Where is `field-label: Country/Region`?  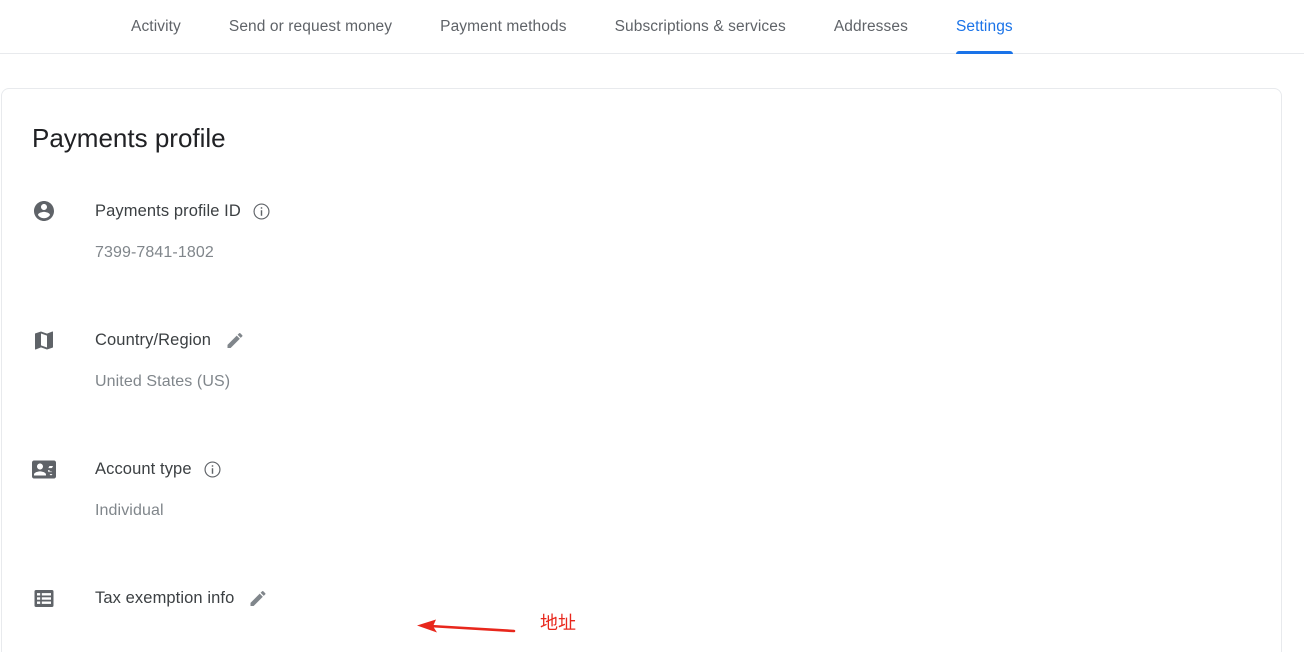
field-label: Country/Region is located at coordinates (153, 340).